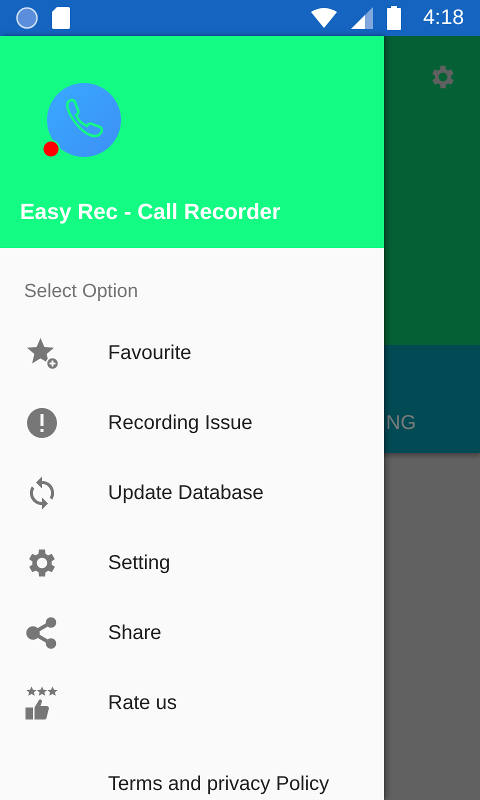  I want to click on battery-icon, so click(394, 18).